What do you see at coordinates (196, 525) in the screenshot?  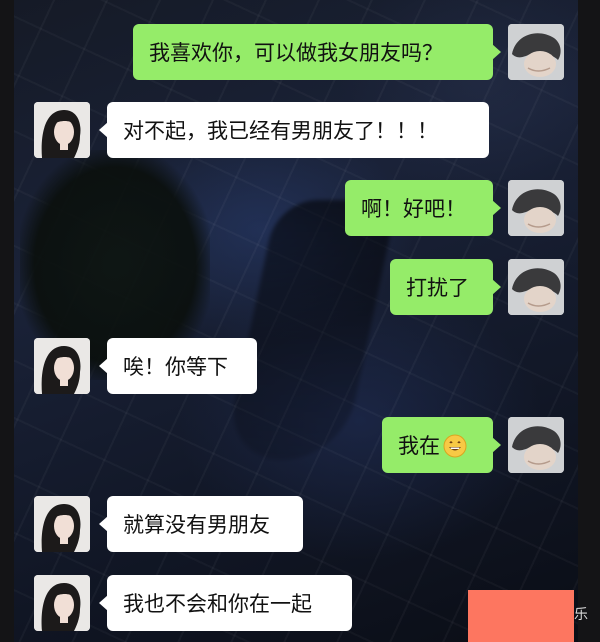 I see `message-text: 就算没有男朋友` at bounding box center [196, 525].